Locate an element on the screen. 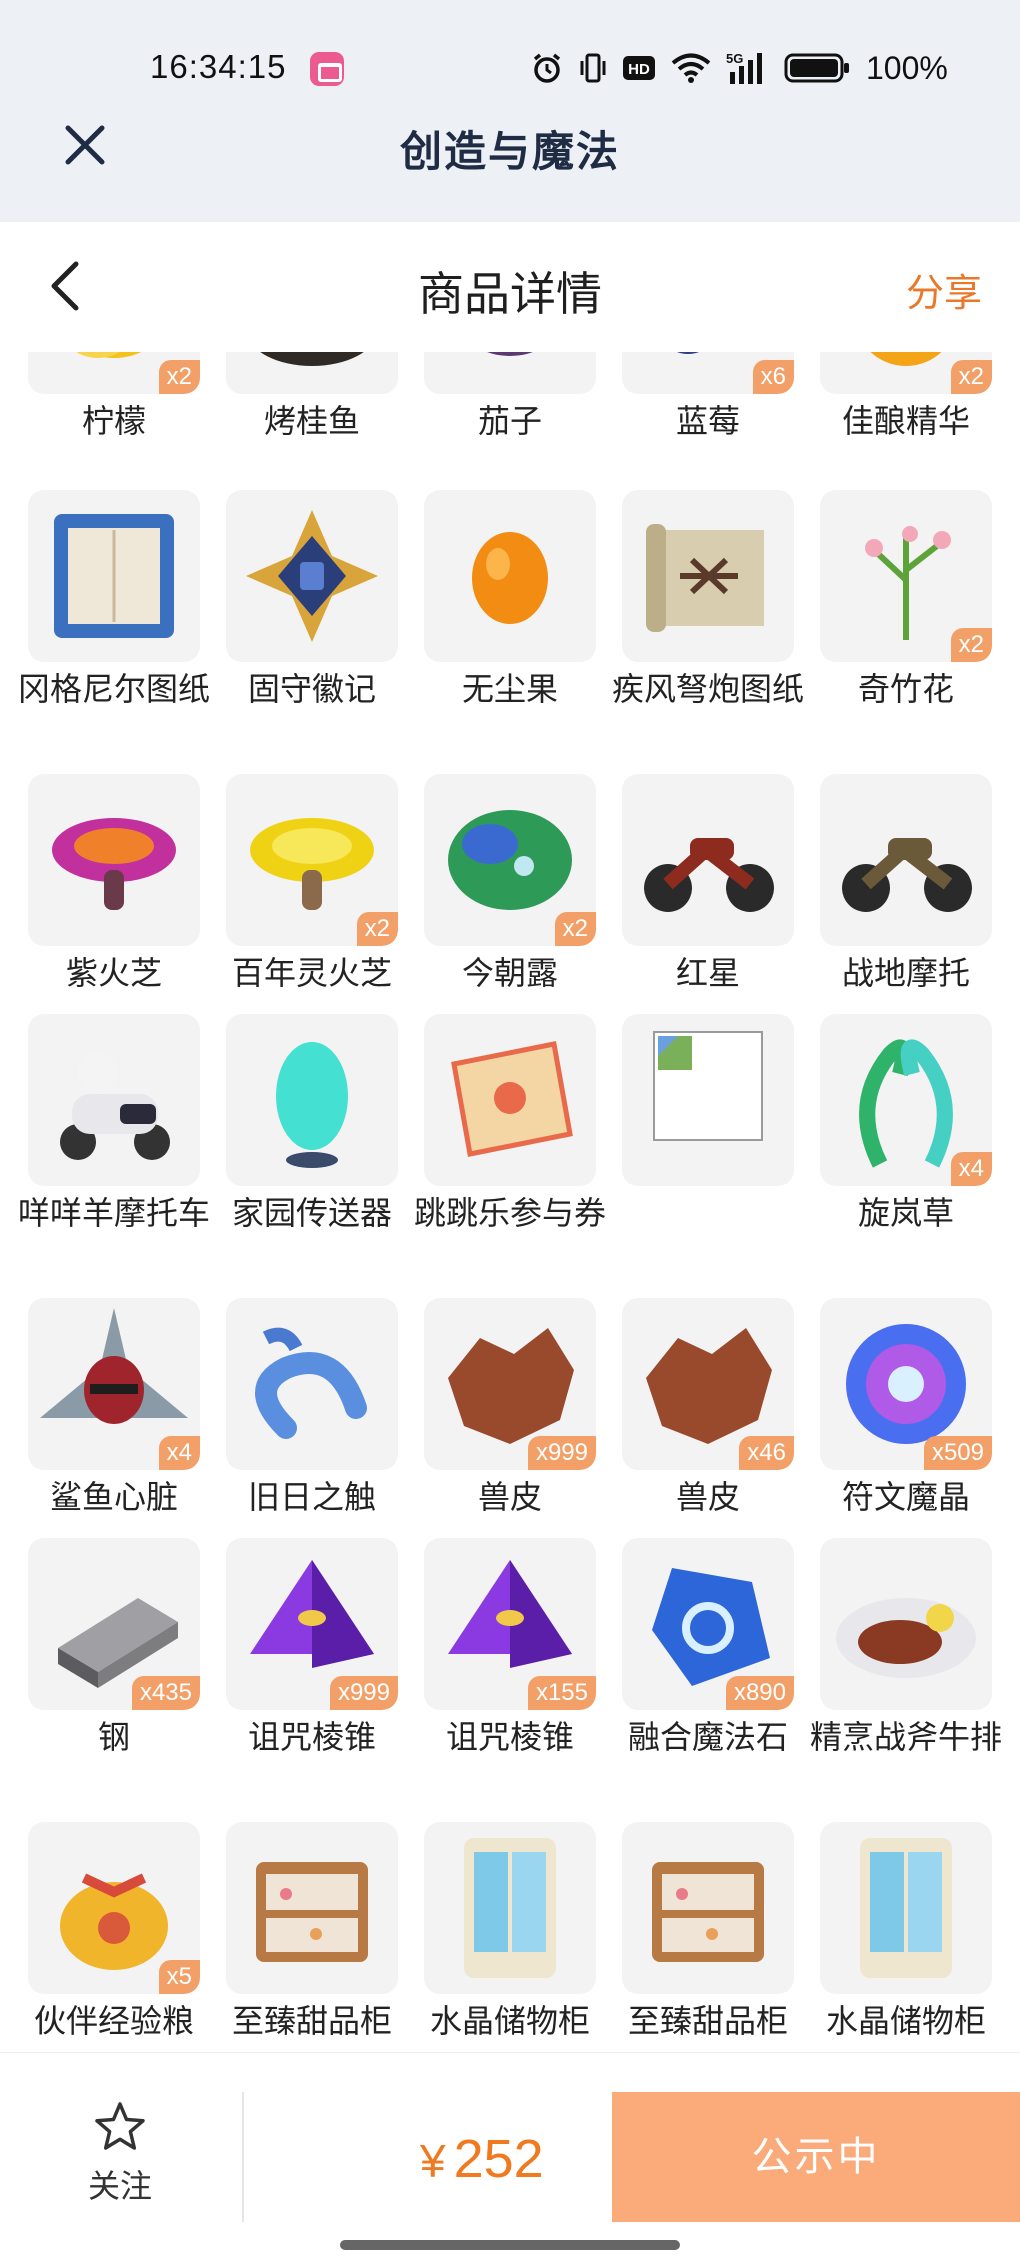 The width and height of the screenshot is (1020, 2267). grid-item: x2 奇竹花 is located at coordinates (906, 620).